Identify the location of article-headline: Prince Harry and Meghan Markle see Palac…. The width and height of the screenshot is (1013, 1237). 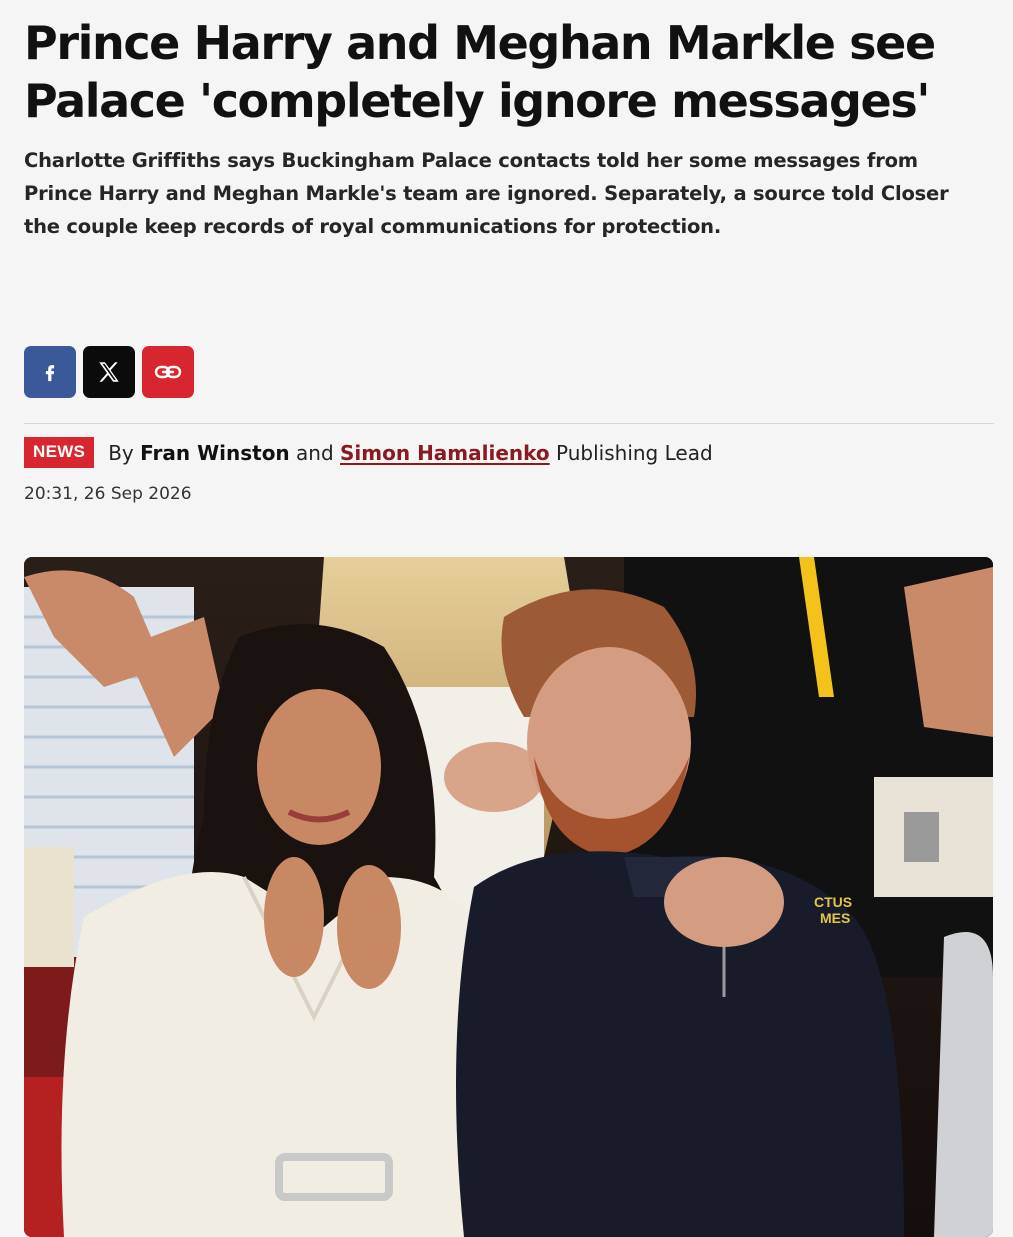
(480, 72).